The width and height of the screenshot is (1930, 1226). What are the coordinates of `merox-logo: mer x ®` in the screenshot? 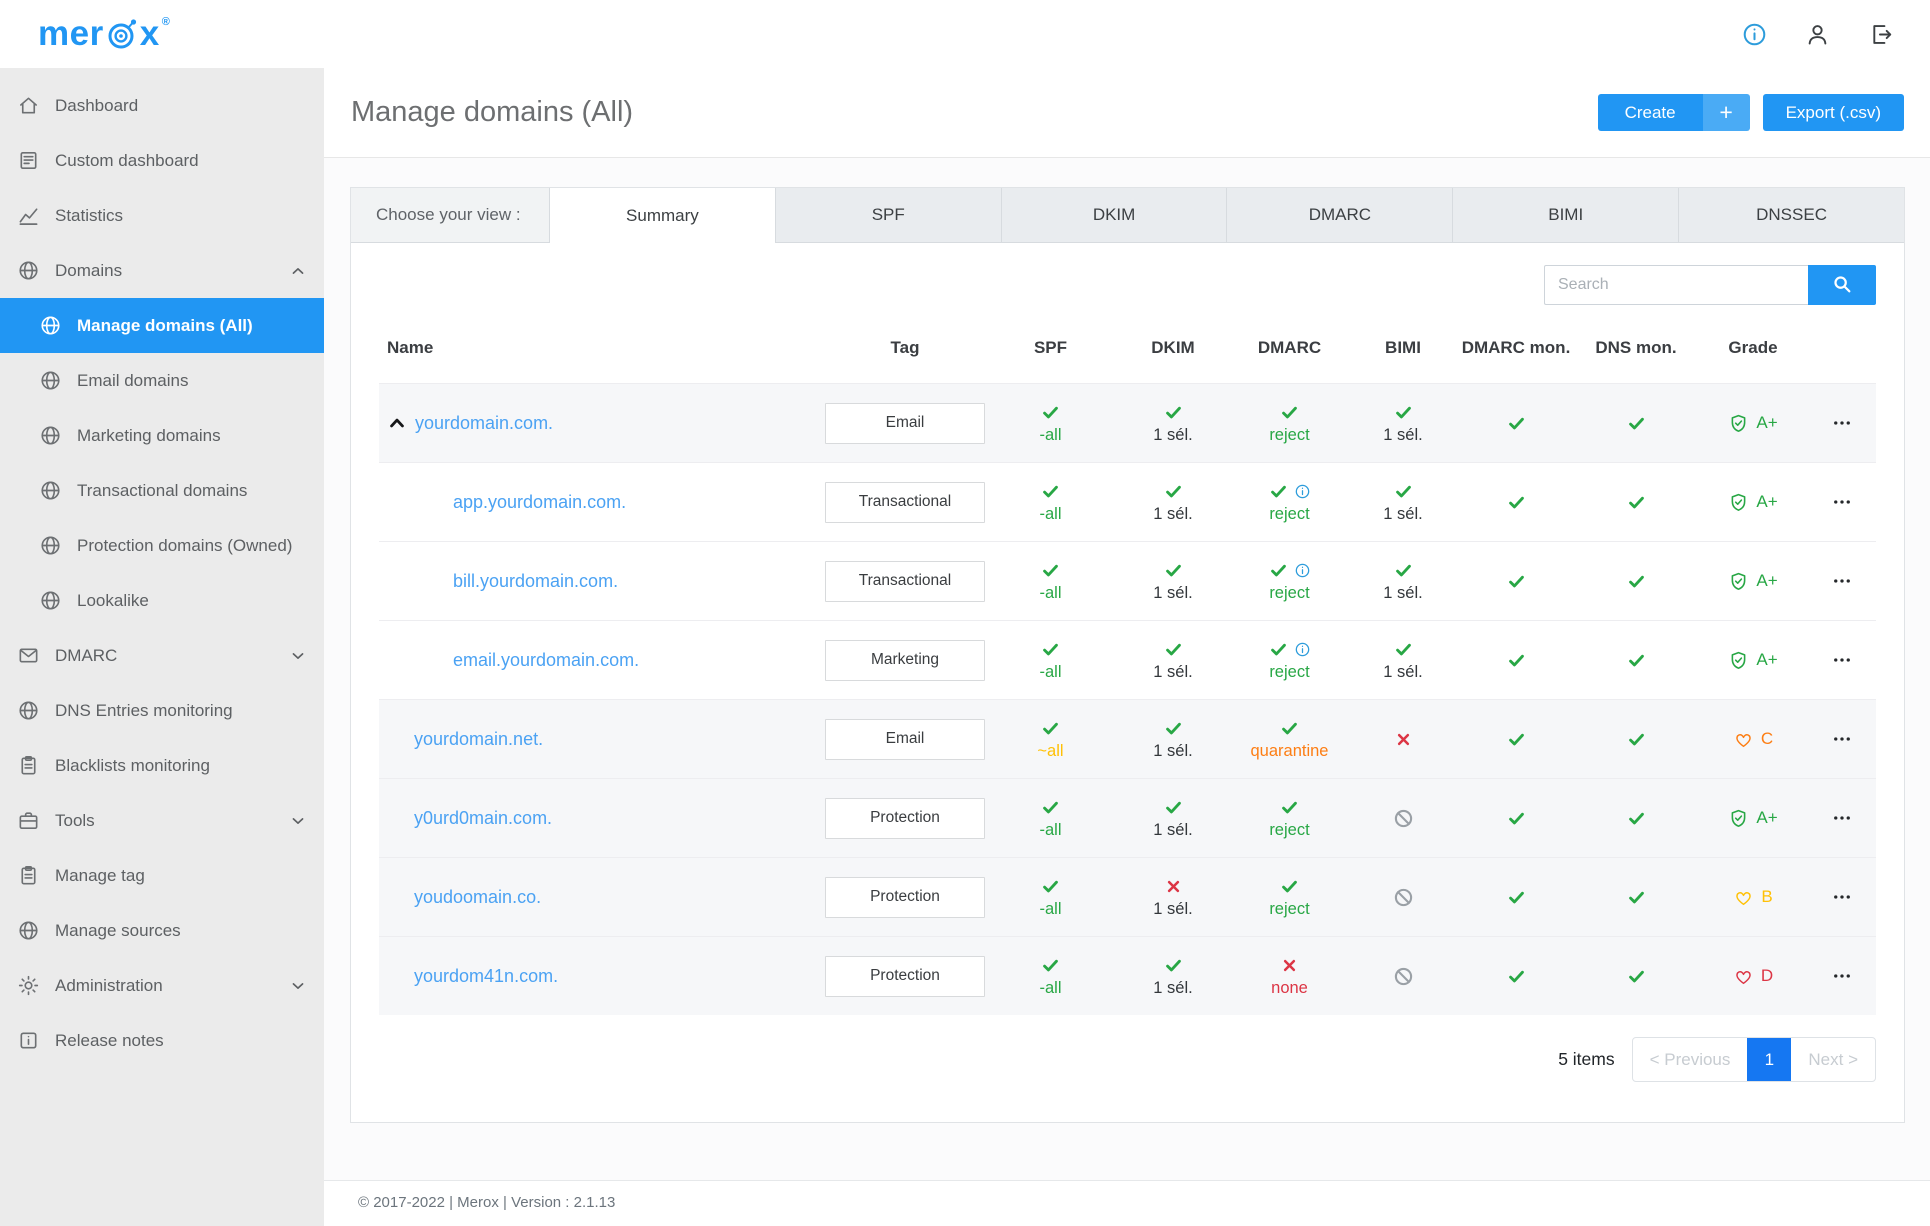 It's located at (104, 34).